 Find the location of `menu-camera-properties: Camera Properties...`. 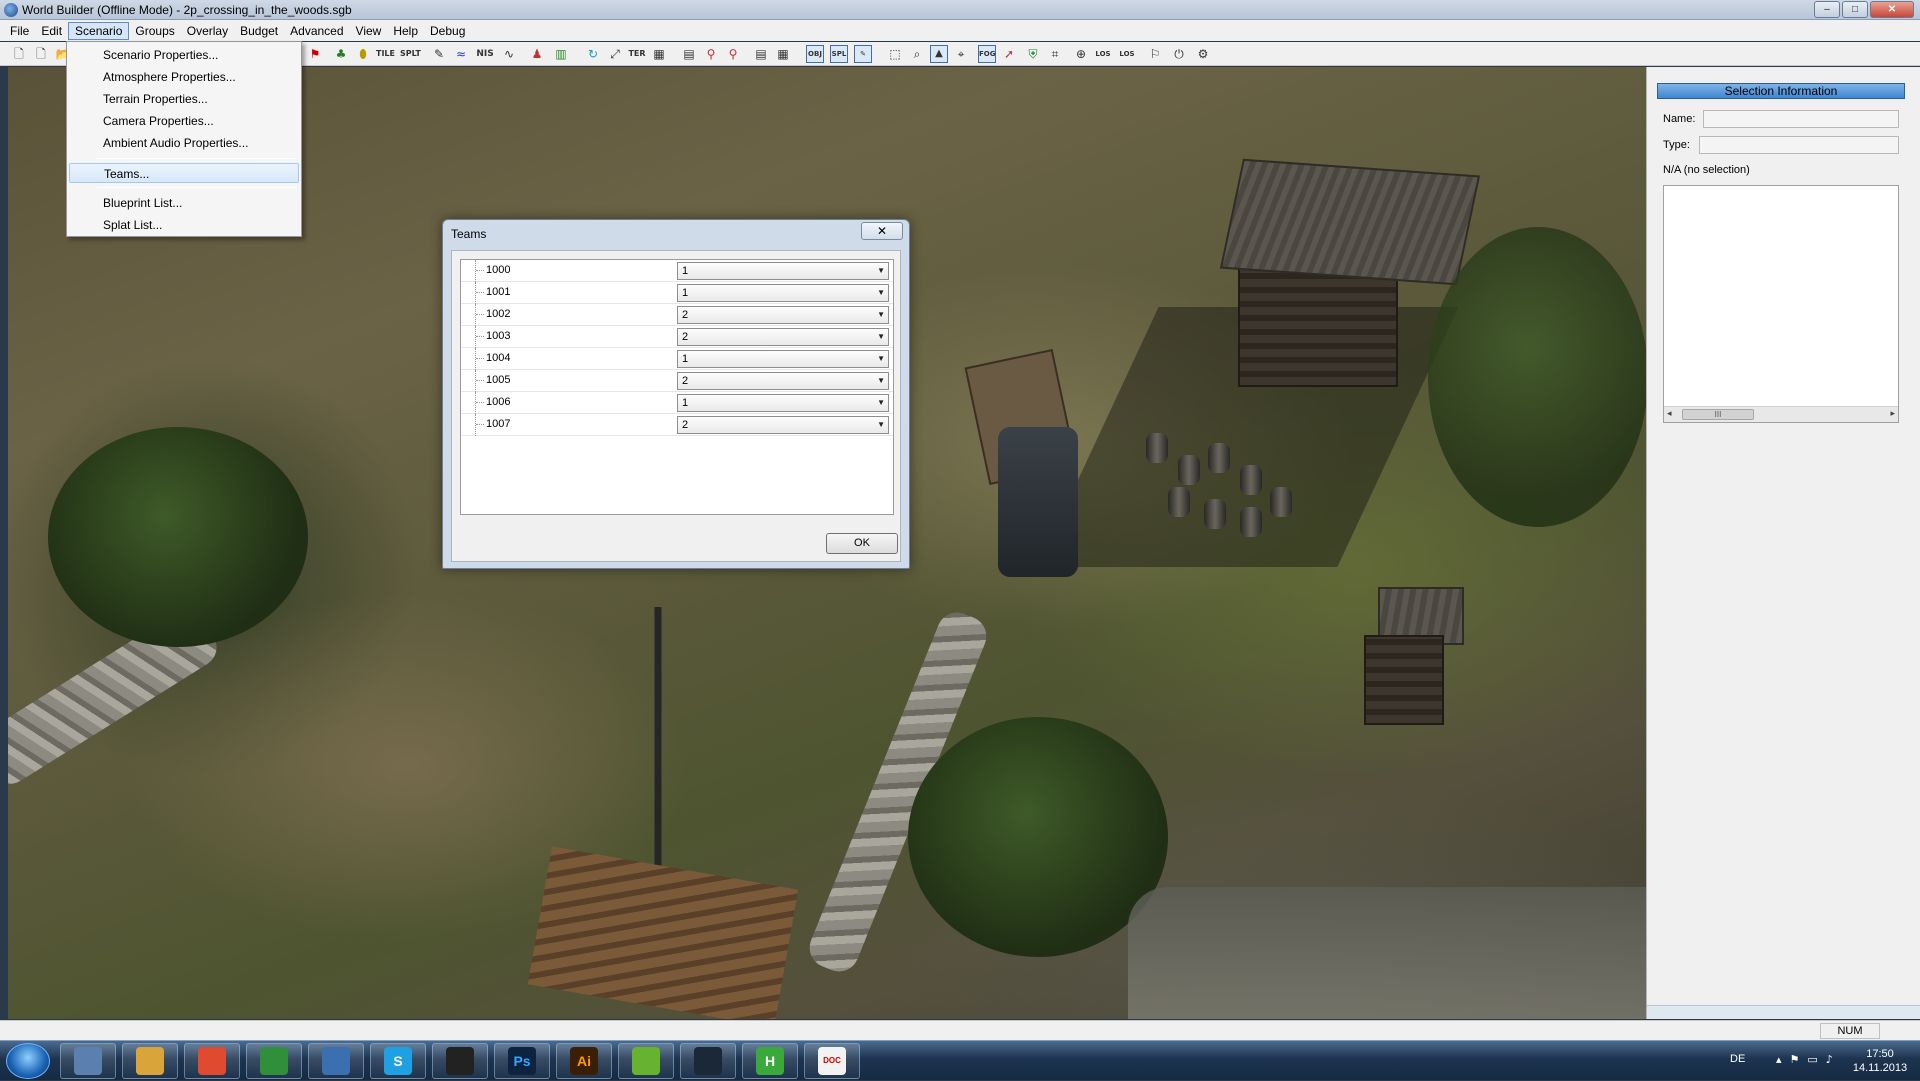

menu-camera-properties: Camera Properties... is located at coordinates (184, 121).